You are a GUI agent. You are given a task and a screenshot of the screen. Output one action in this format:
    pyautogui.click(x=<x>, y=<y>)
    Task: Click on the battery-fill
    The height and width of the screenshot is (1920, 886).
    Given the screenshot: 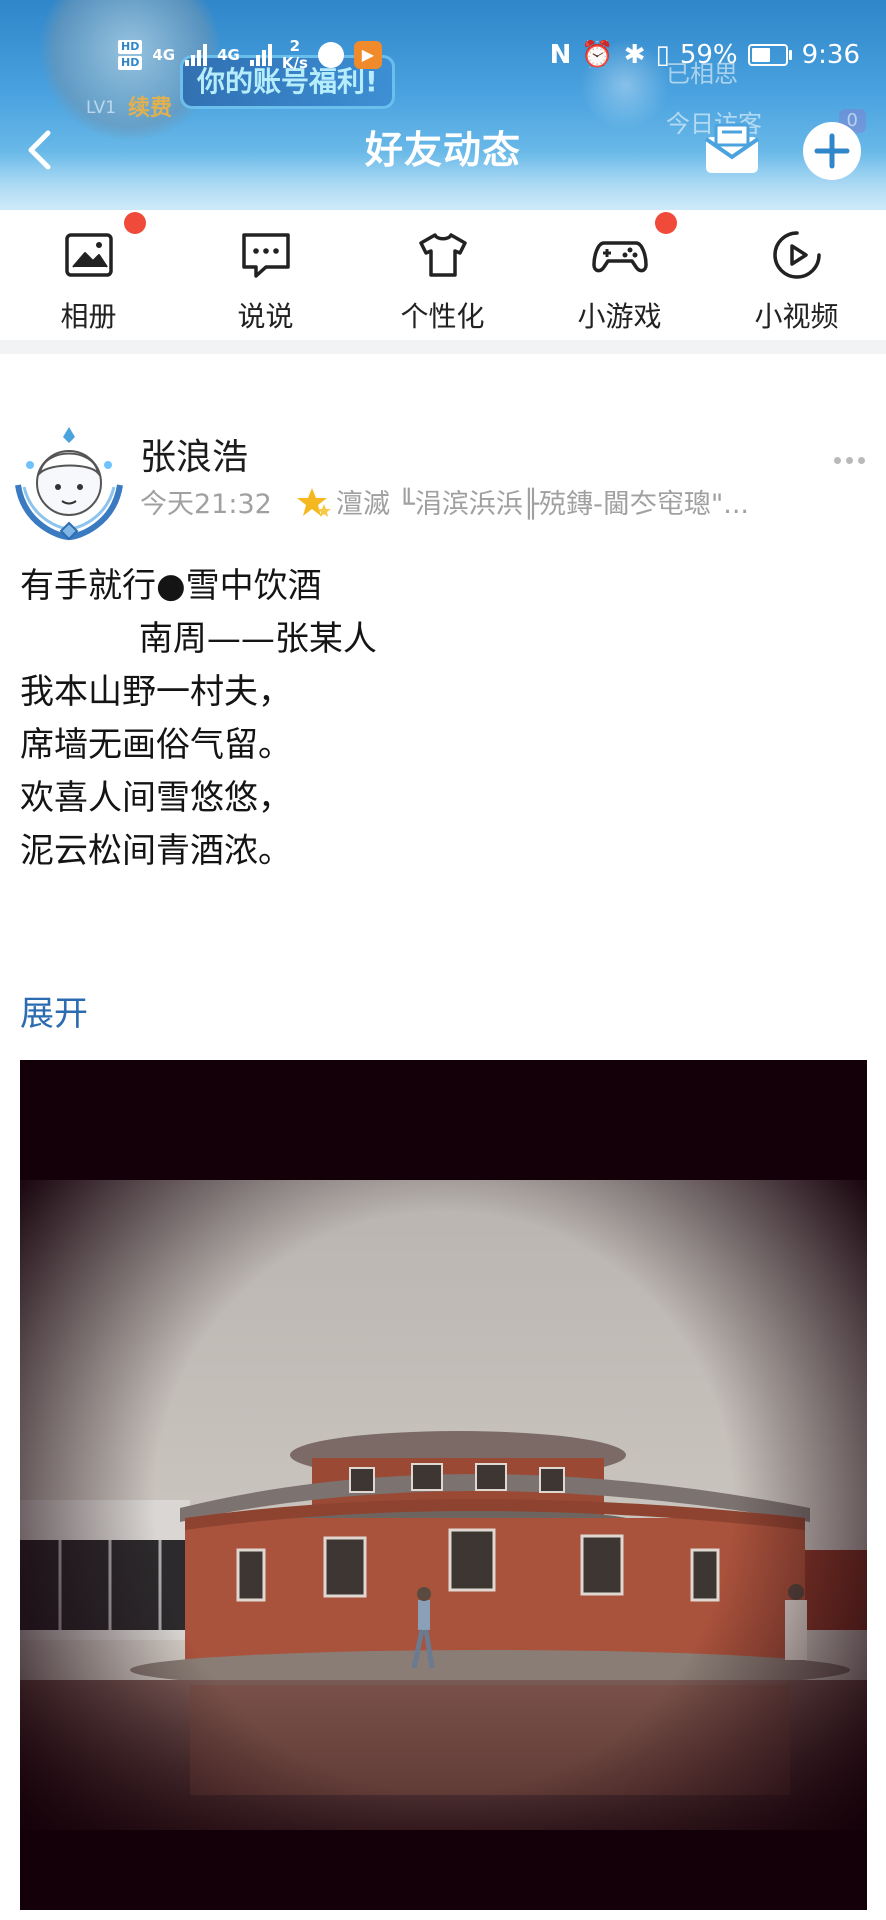 What is the action you would take?
    pyautogui.click(x=761, y=55)
    